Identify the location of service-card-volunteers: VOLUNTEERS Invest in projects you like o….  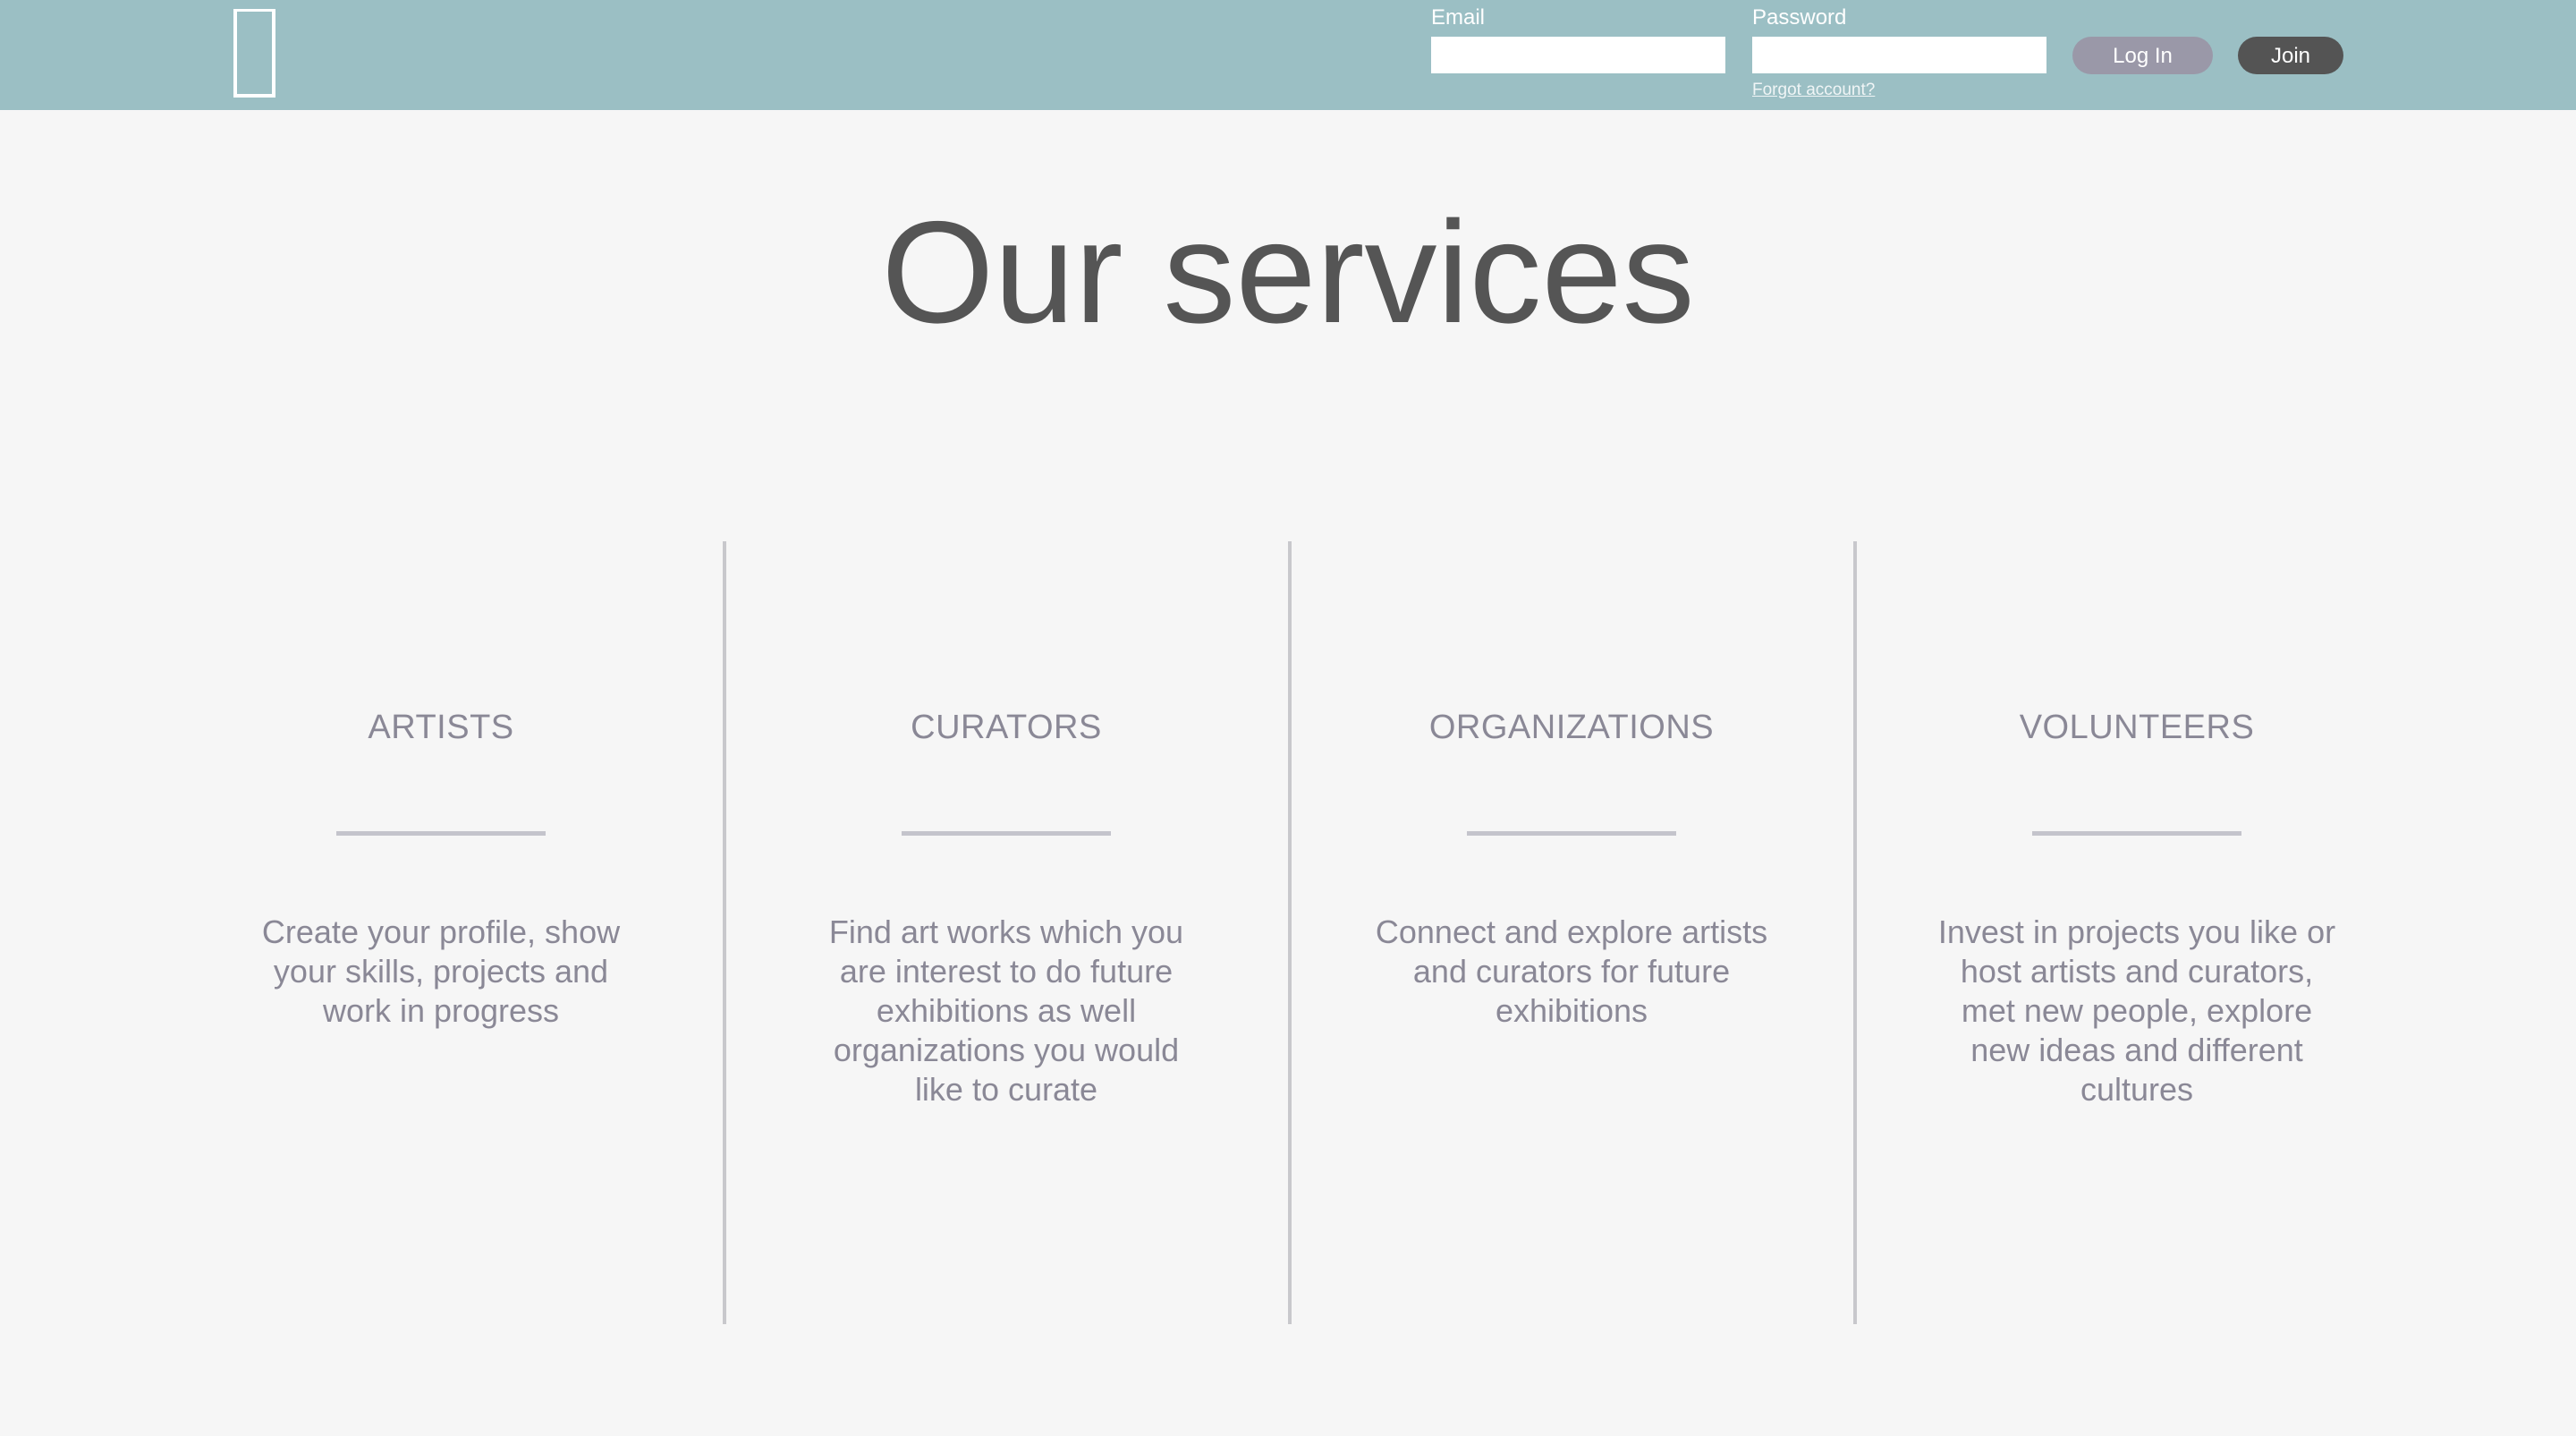
(2137, 908).